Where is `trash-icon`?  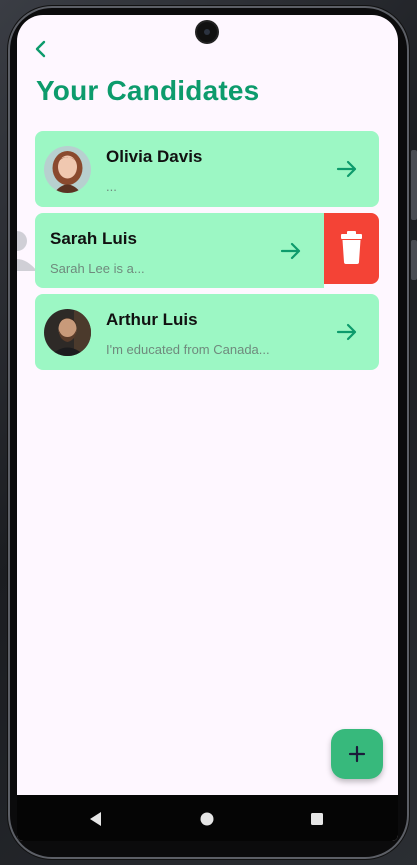
trash-icon is located at coordinates (351, 247).